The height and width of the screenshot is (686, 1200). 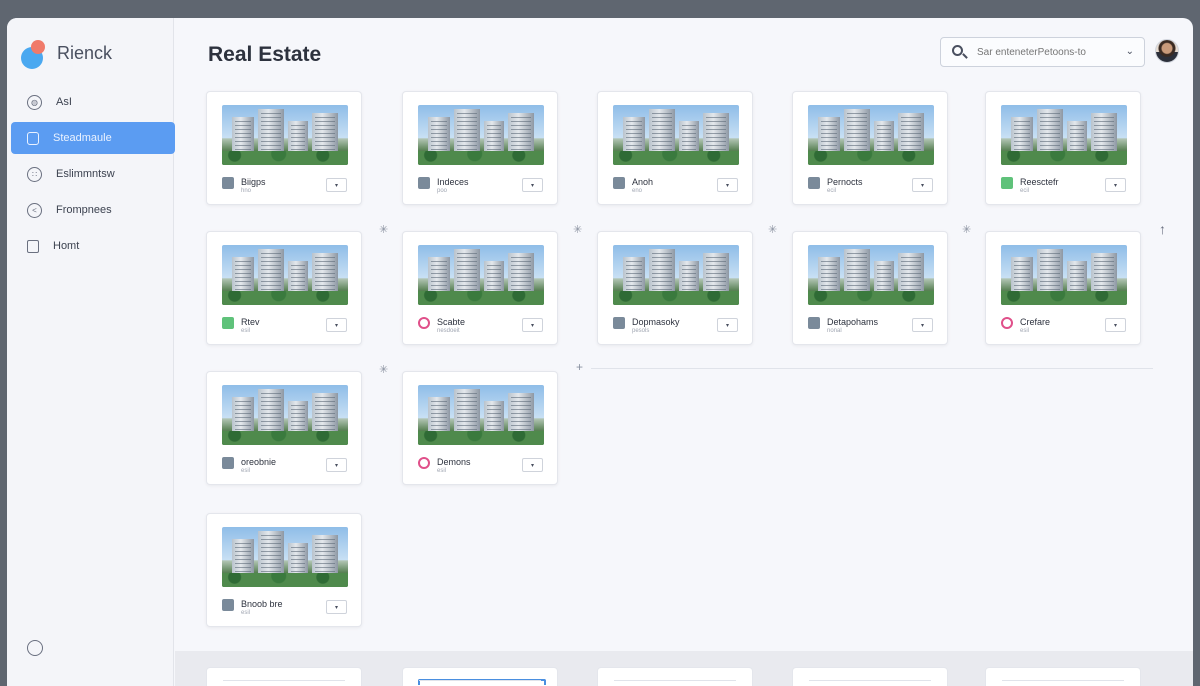 What do you see at coordinates (959, 52) in the screenshot?
I see `search-icon` at bounding box center [959, 52].